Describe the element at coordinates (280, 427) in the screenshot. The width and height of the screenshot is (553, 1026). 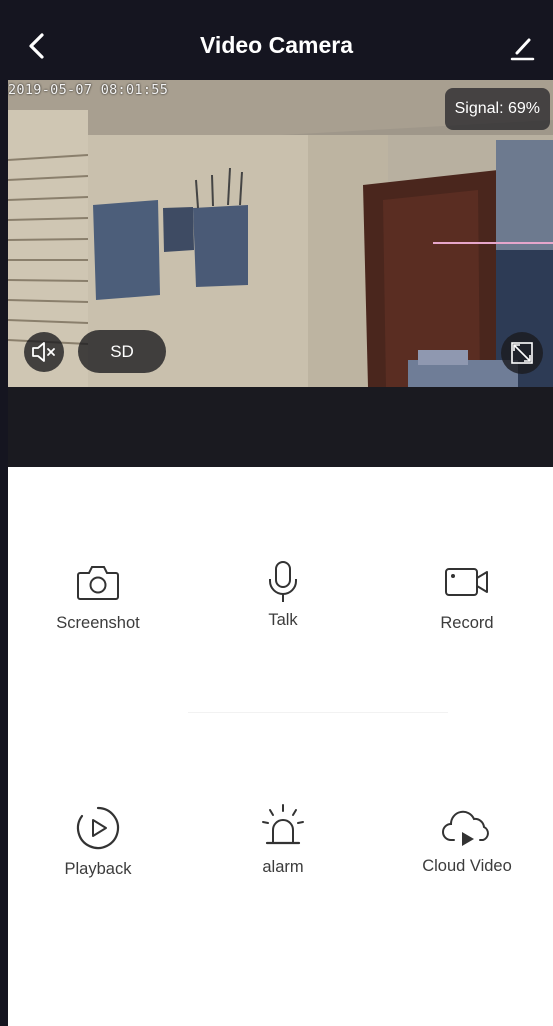
I see `video-bottom-bar` at that location.